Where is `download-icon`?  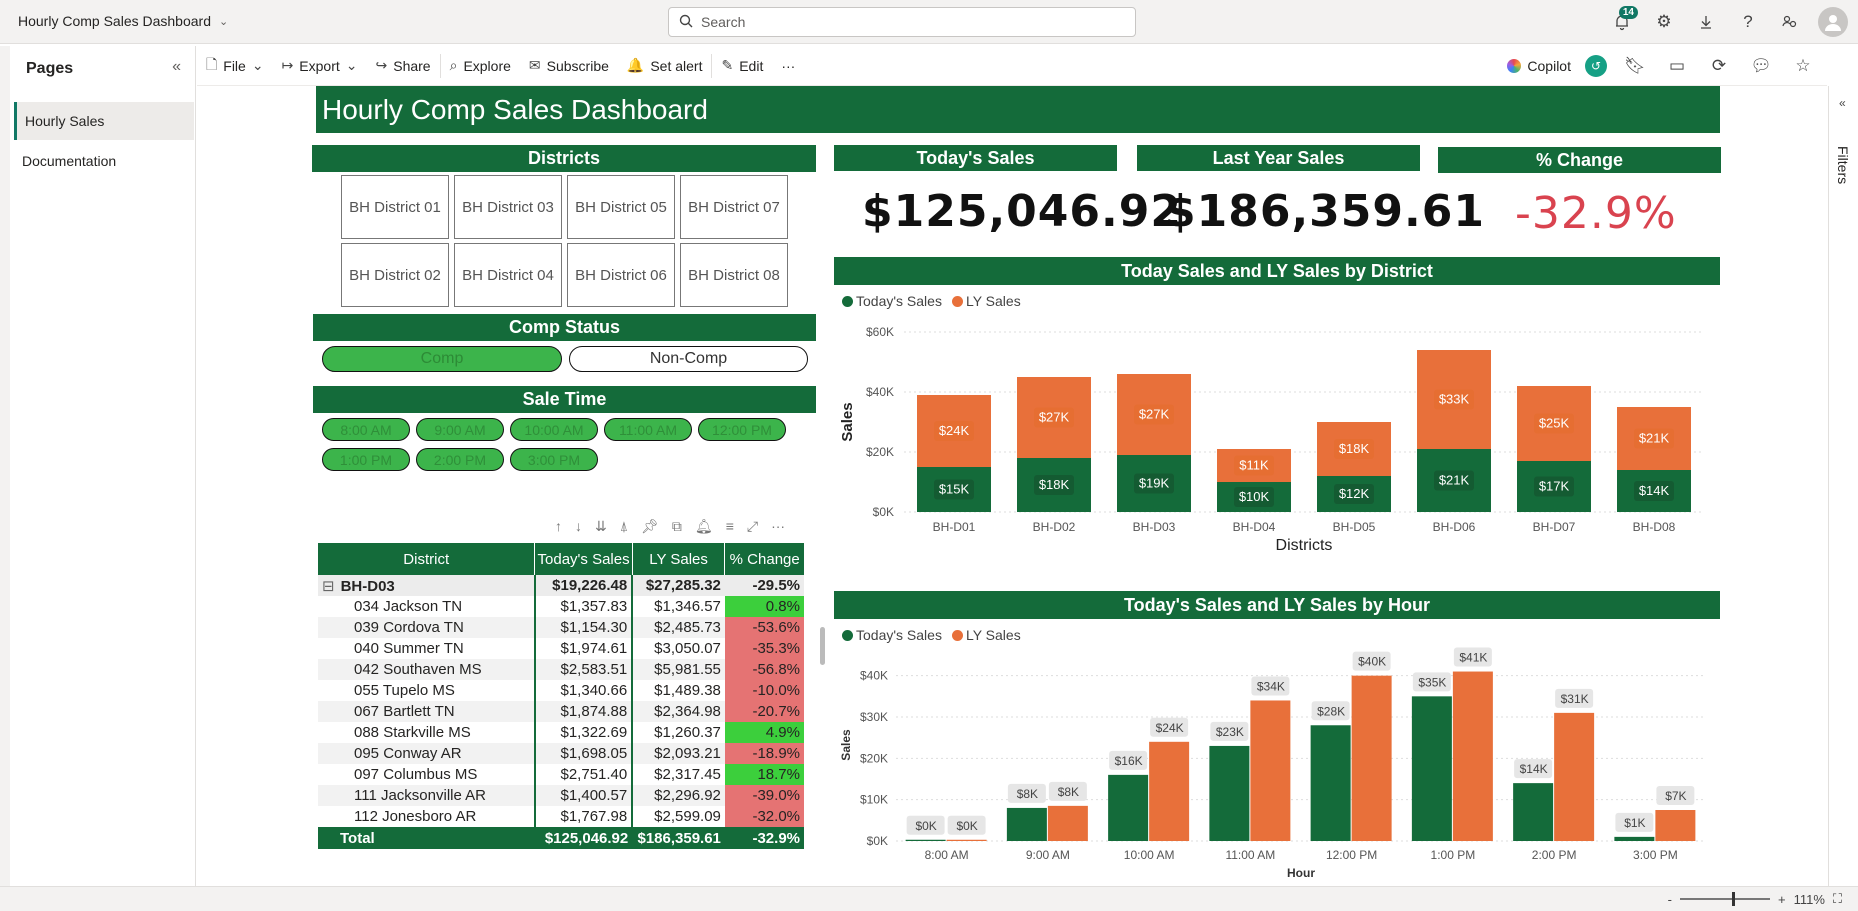 download-icon is located at coordinates (1706, 22).